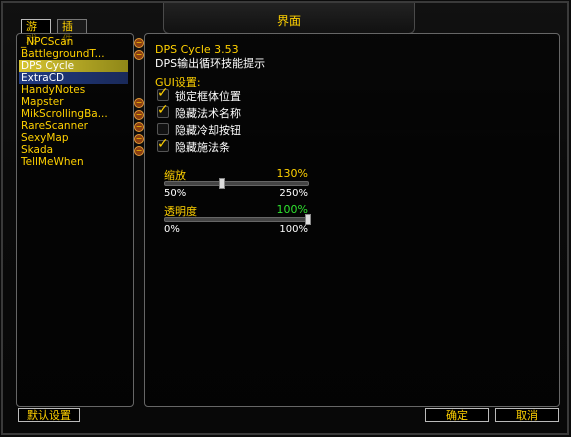  What do you see at coordinates (73, 102) in the screenshot?
I see `addon-list-item: Mapster` at bounding box center [73, 102].